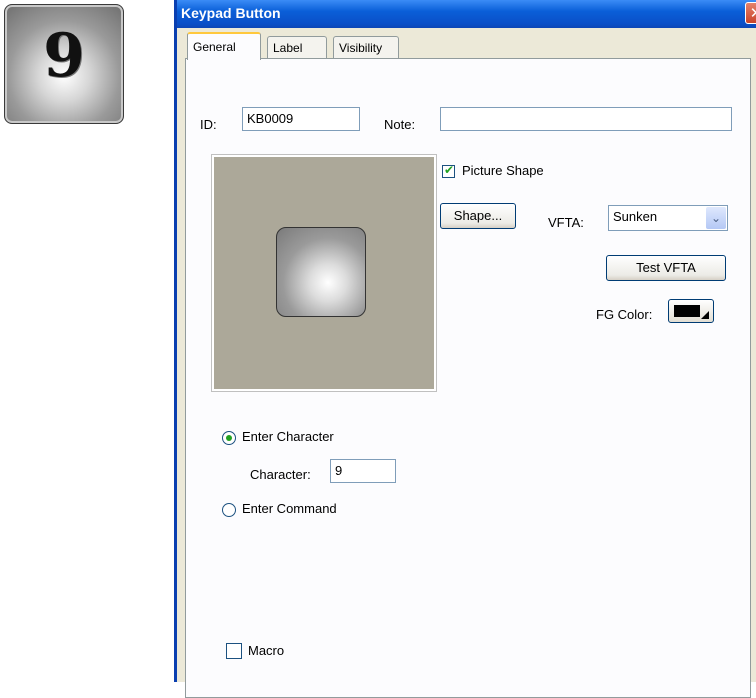 The width and height of the screenshot is (756, 698). What do you see at coordinates (586, 119) in the screenshot?
I see `note-field` at bounding box center [586, 119].